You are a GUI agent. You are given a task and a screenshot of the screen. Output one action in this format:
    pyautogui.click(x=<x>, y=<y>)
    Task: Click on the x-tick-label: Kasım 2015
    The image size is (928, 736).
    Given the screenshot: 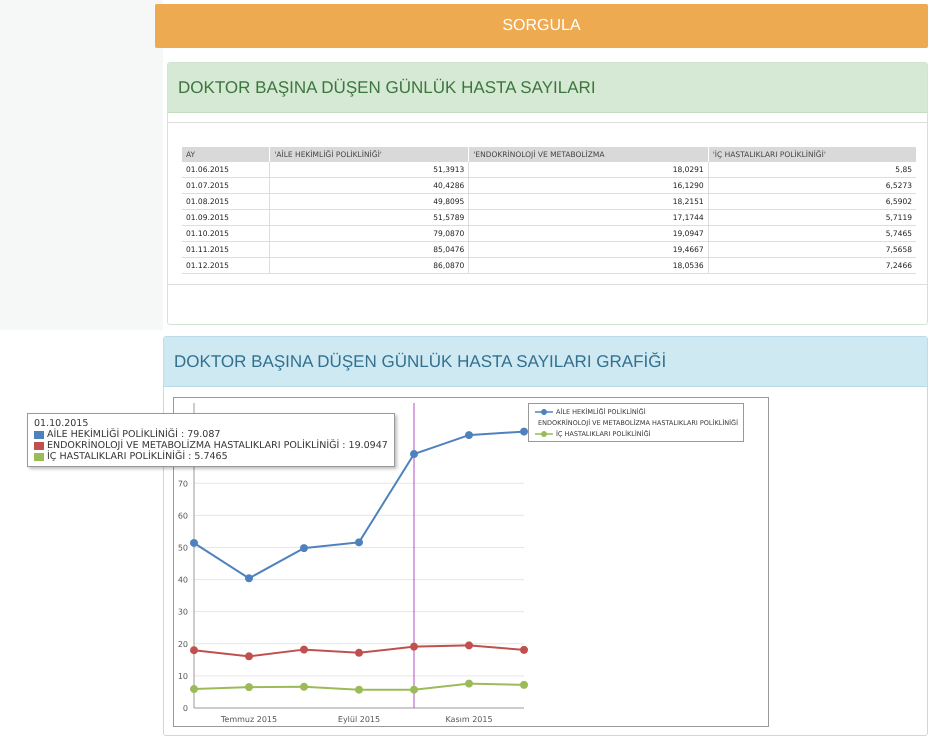 What is the action you would take?
    pyautogui.click(x=469, y=719)
    